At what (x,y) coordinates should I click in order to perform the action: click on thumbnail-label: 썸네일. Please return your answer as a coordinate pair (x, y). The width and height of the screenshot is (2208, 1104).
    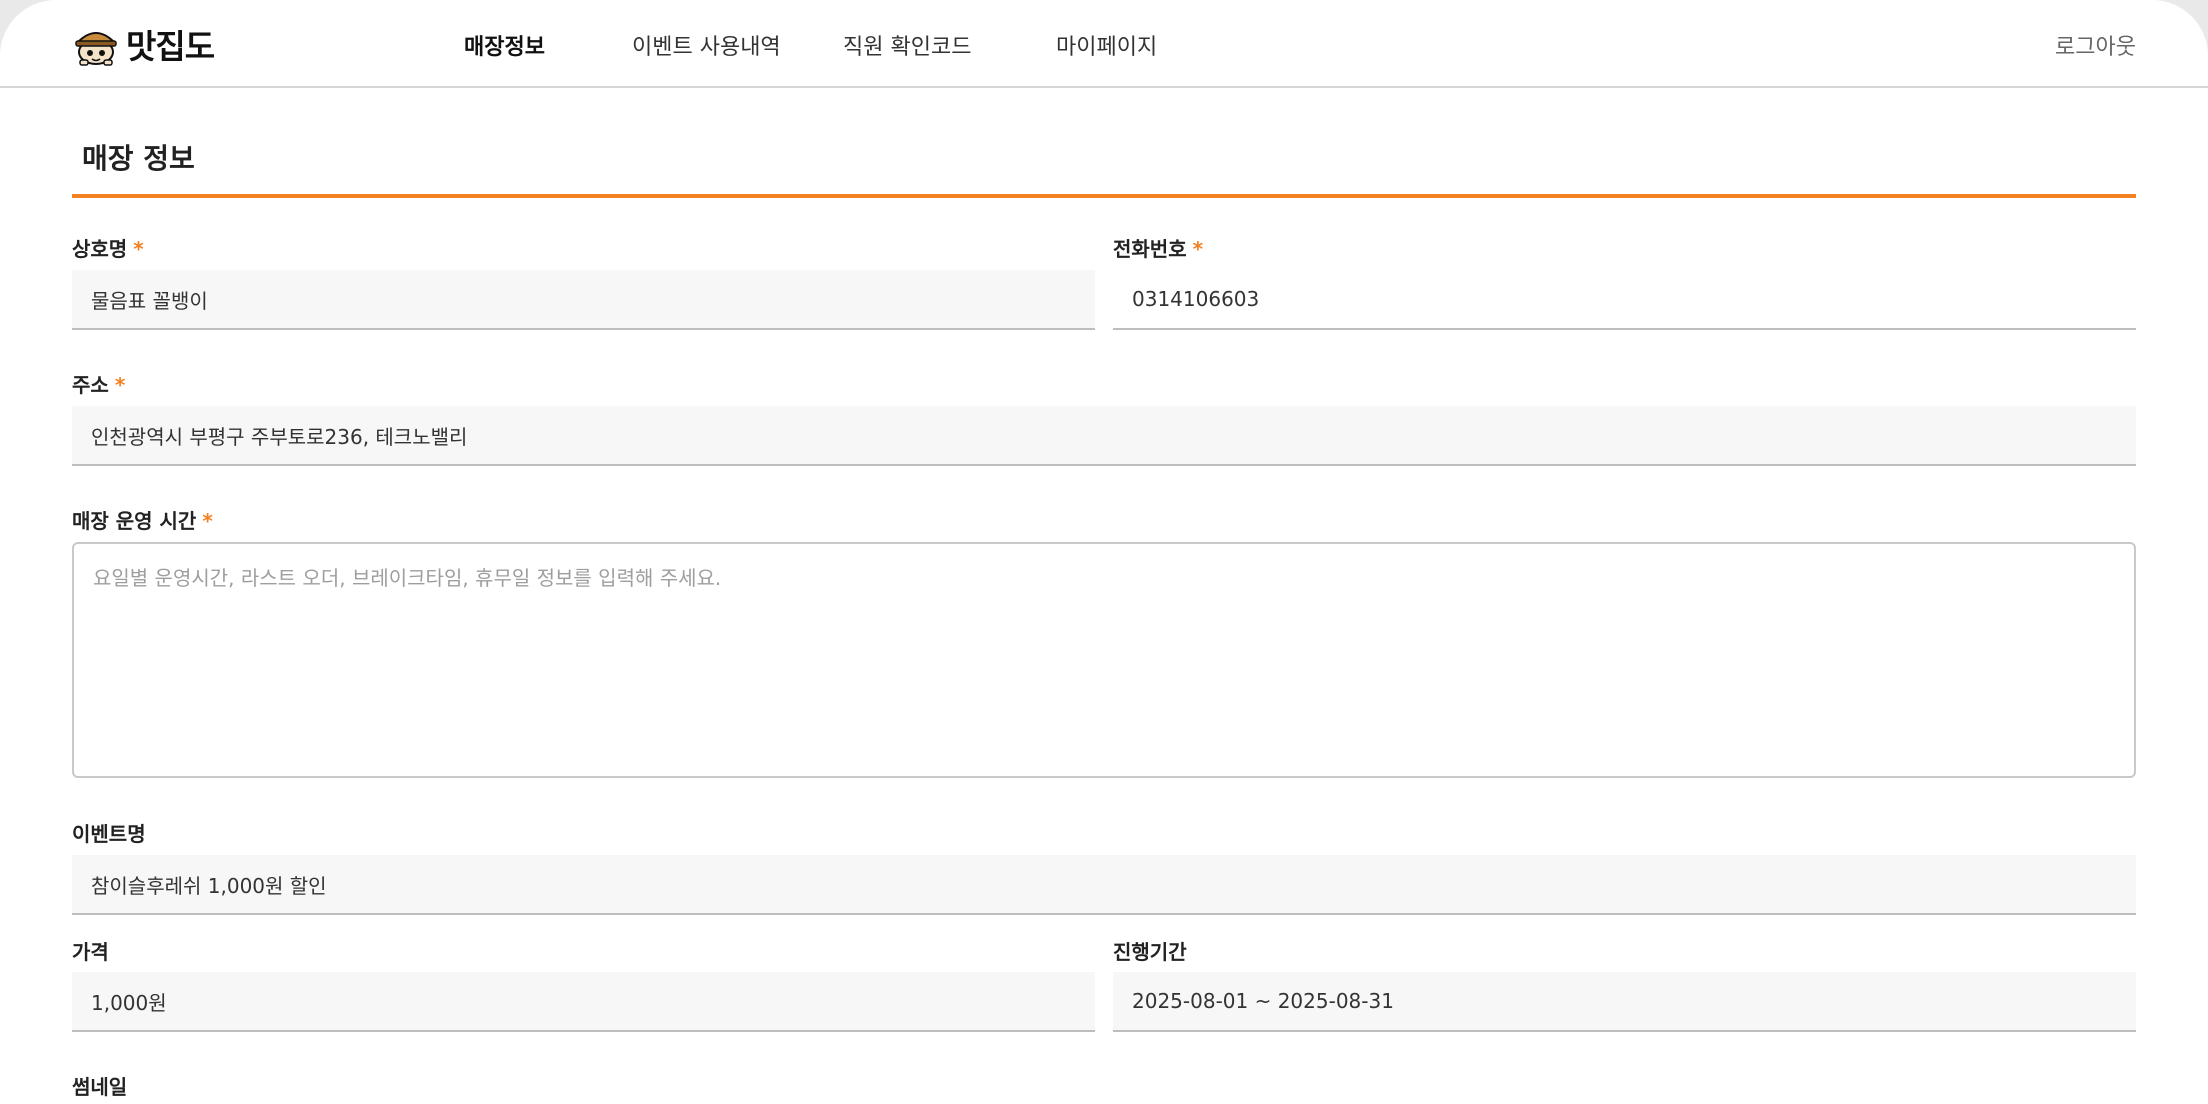
    Looking at the image, I should click on (100, 1087).